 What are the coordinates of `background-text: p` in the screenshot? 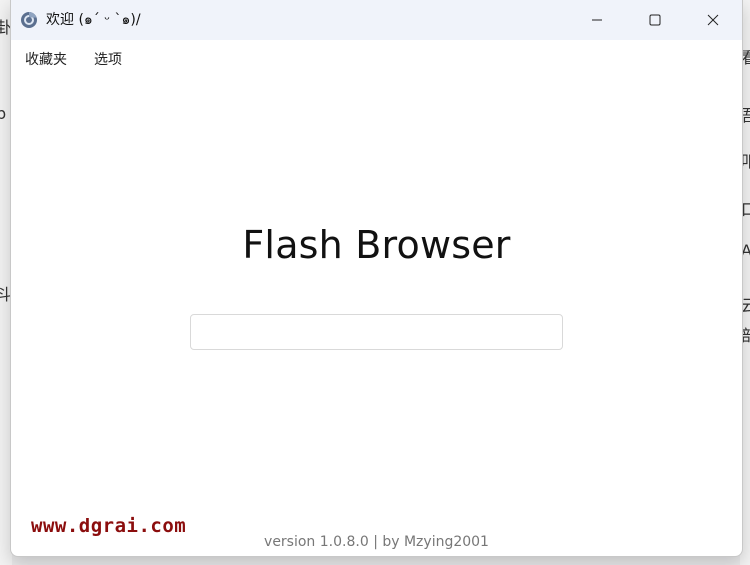 It's located at (3, 113).